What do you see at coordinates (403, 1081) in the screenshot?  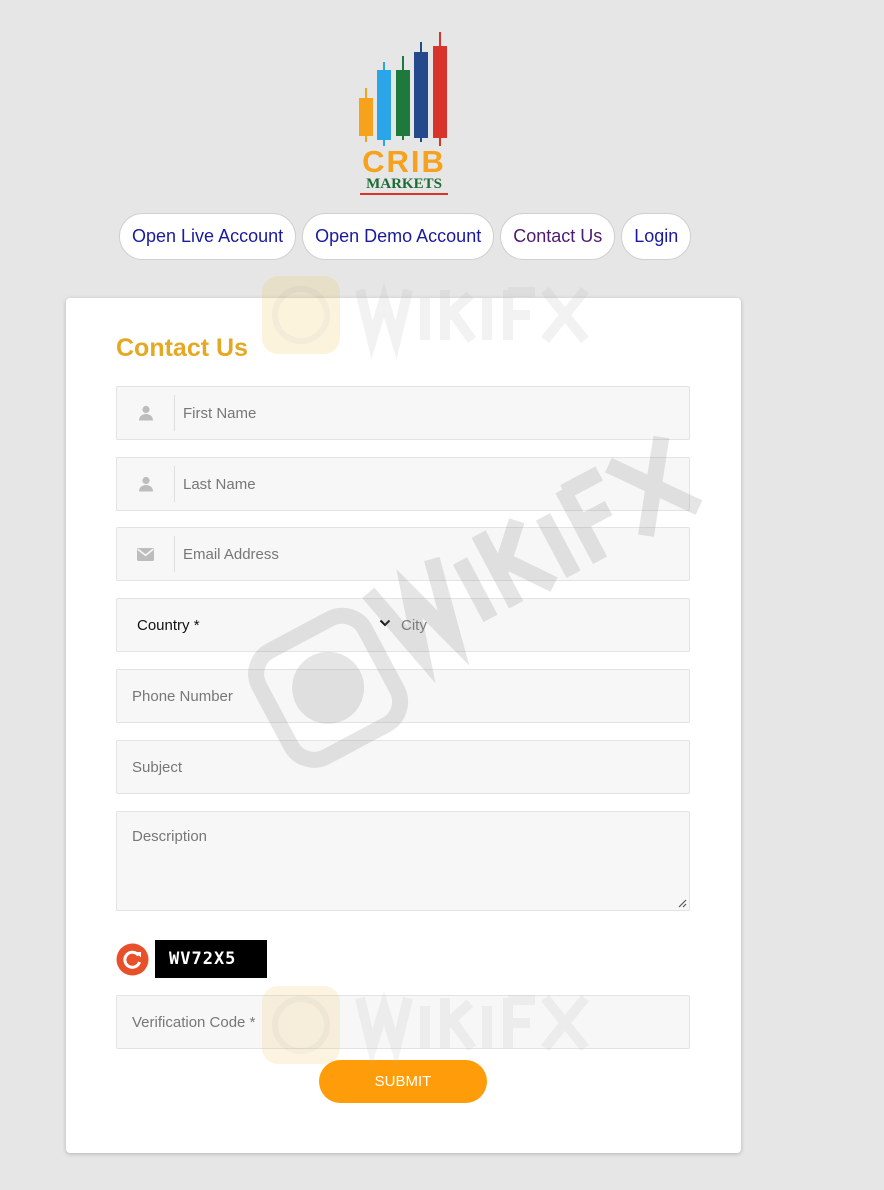 I see `submit-button: SUBMIT` at bounding box center [403, 1081].